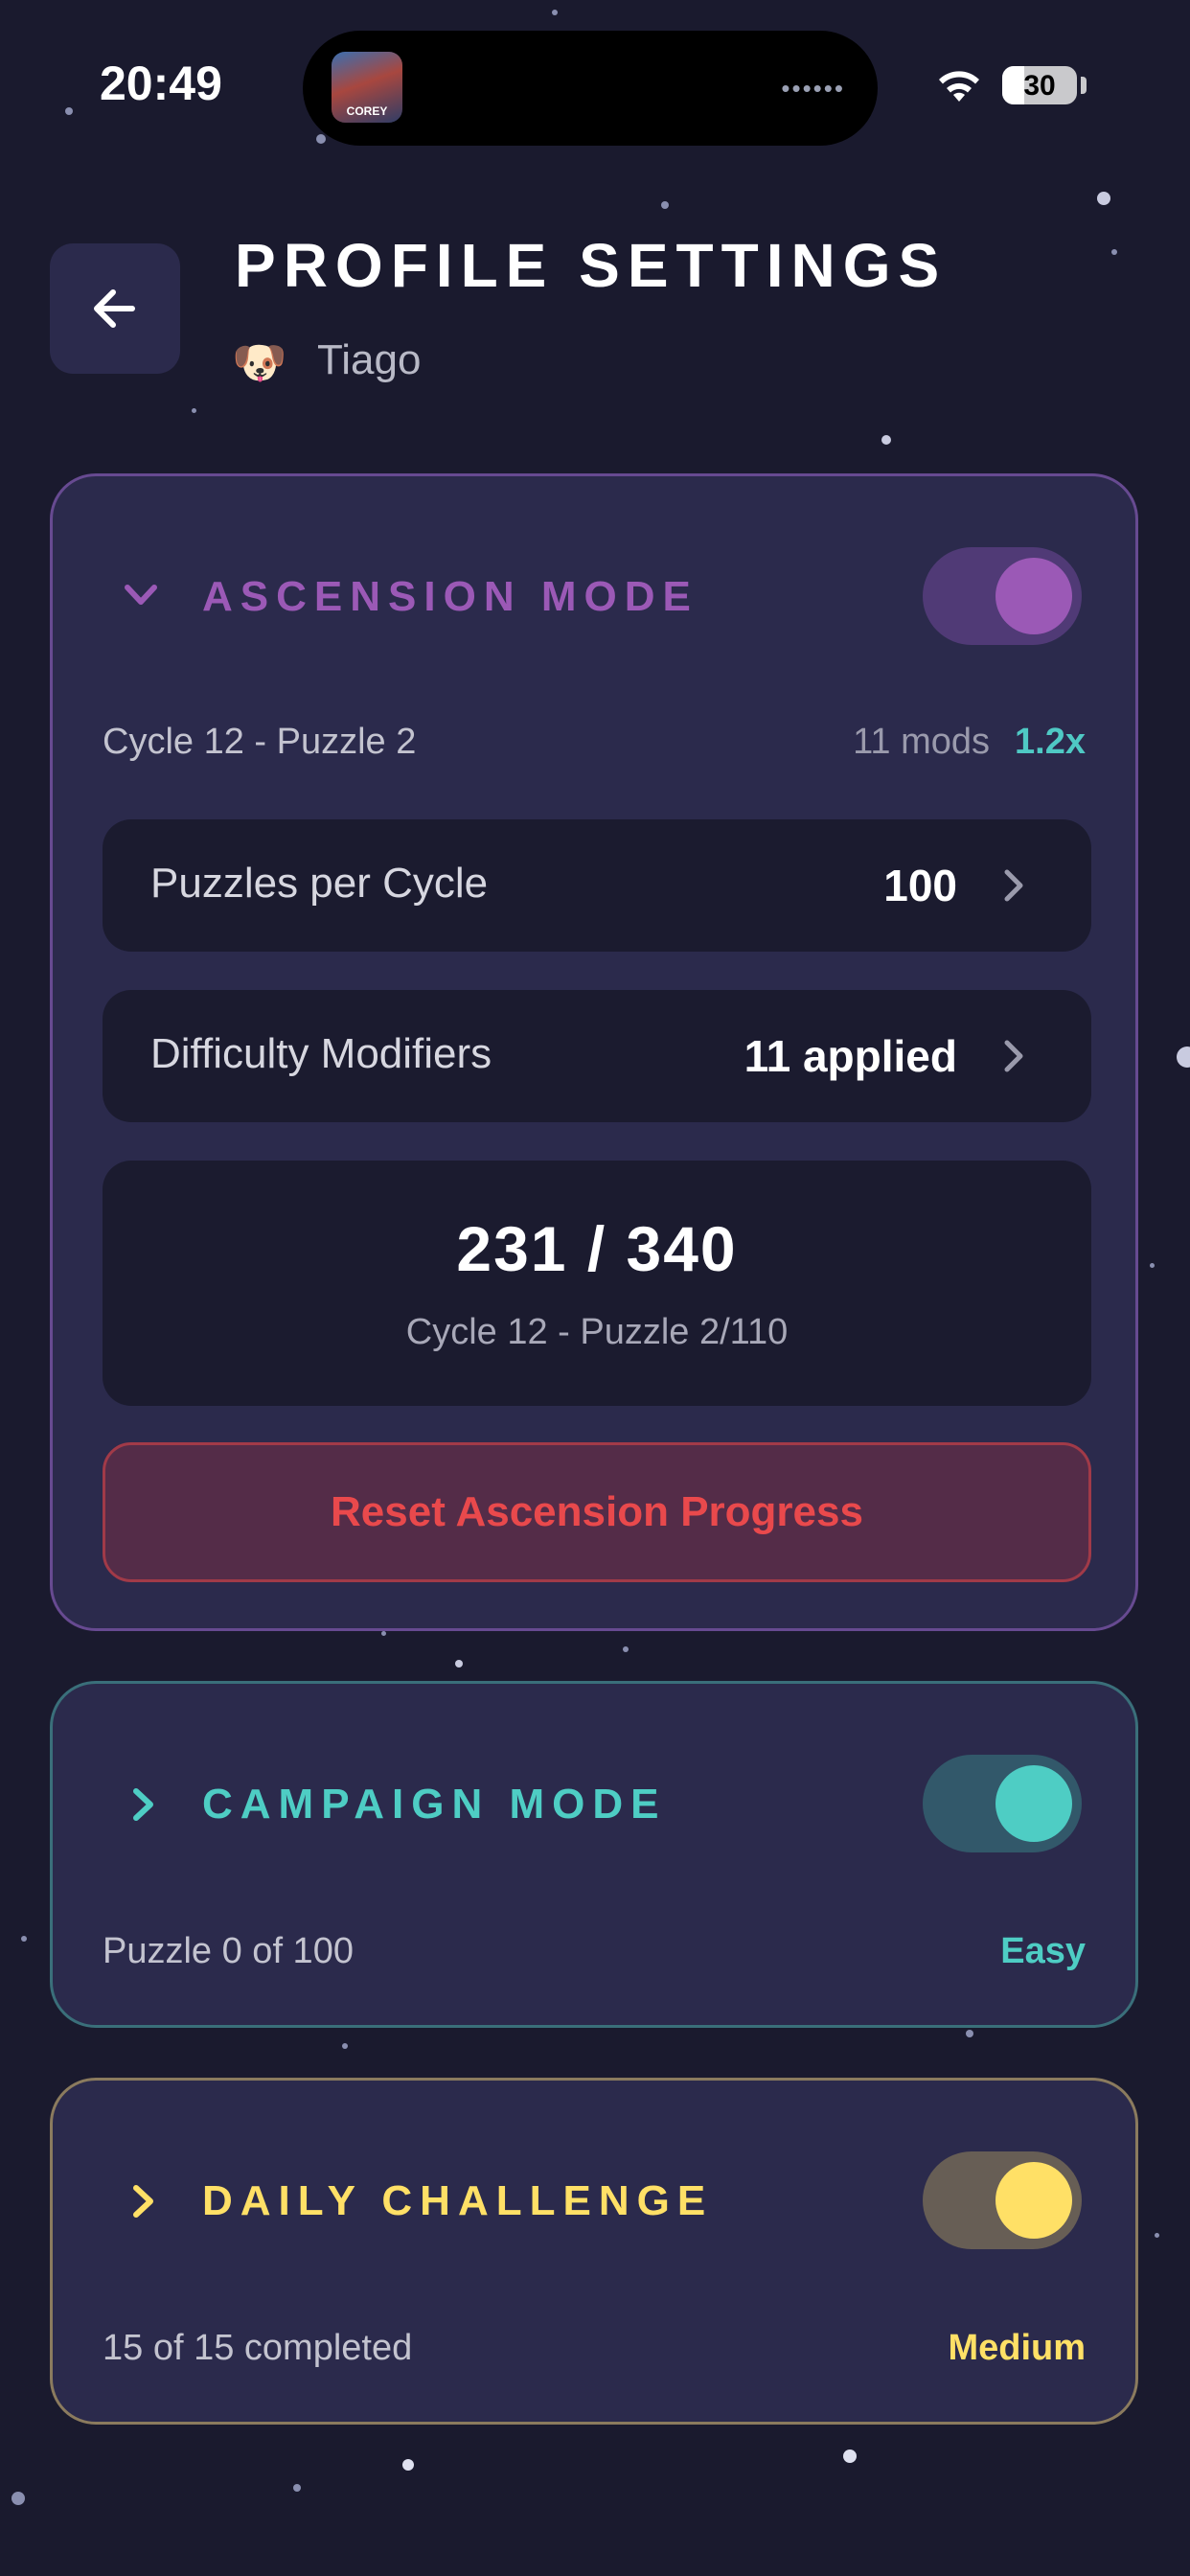 This screenshot has height=2576, width=1190. Describe the element at coordinates (597, 885) in the screenshot. I see `puzzles-per-cycle-row: Puzzles per Cycle 100` at that location.